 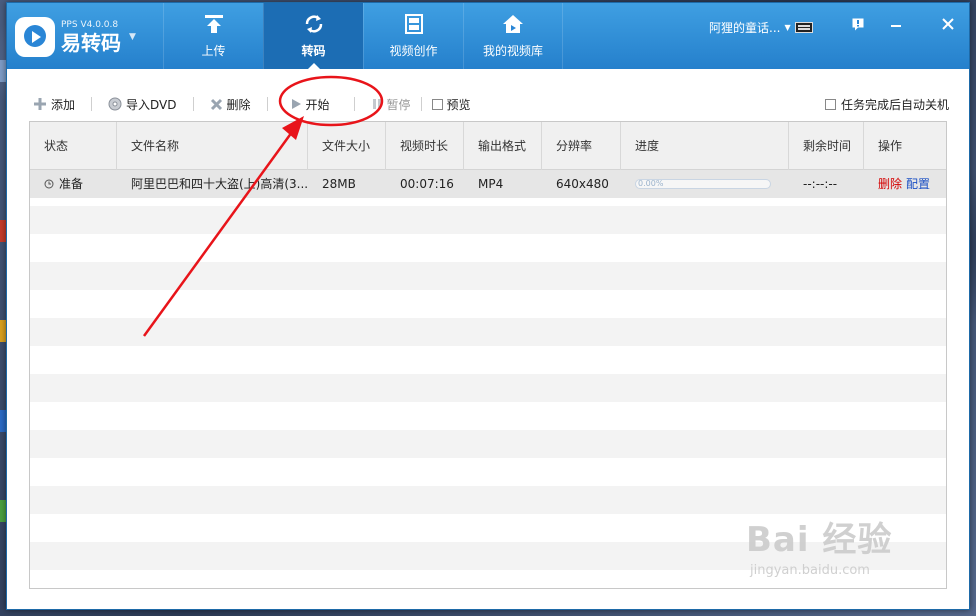 What do you see at coordinates (425, 146) in the screenshot?
I see `column-header-duration: 视频时长` at bounding box center [425, 146].